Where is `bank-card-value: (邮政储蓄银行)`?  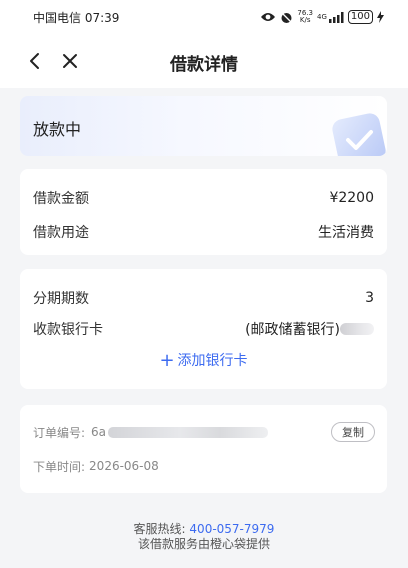 bank-card-value: (邮政储蓄银行) is located at coordinates (309, 329).